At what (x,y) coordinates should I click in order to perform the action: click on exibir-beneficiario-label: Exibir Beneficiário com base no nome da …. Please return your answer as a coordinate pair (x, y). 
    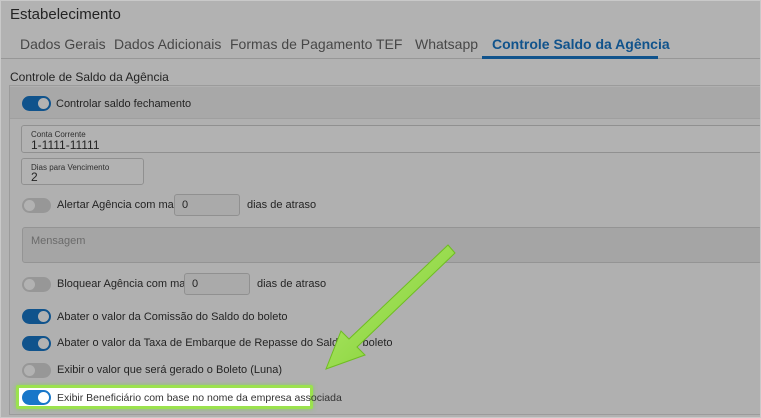
    Looking at the image, I should click on (199, 398).